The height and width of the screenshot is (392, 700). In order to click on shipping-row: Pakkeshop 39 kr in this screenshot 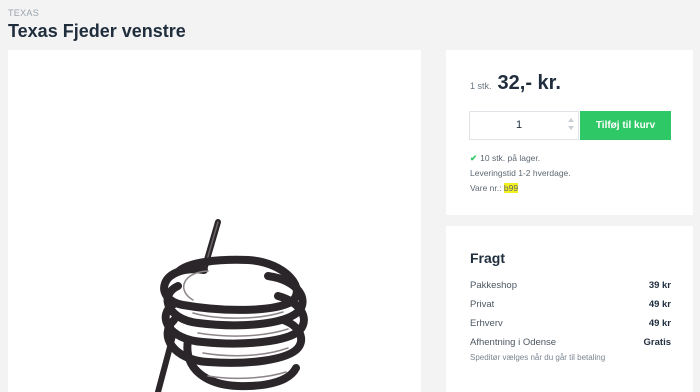, I will do `click(570, 287)`.